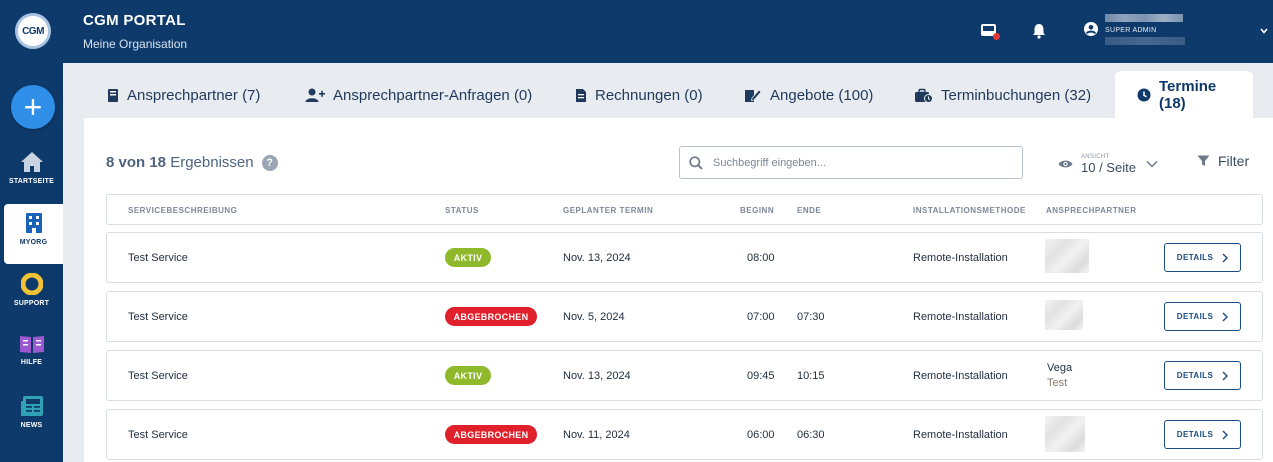 The image size is (1273, 462). I want to click on tab-label: Terminbuchungen (32), so click(1016, 95).